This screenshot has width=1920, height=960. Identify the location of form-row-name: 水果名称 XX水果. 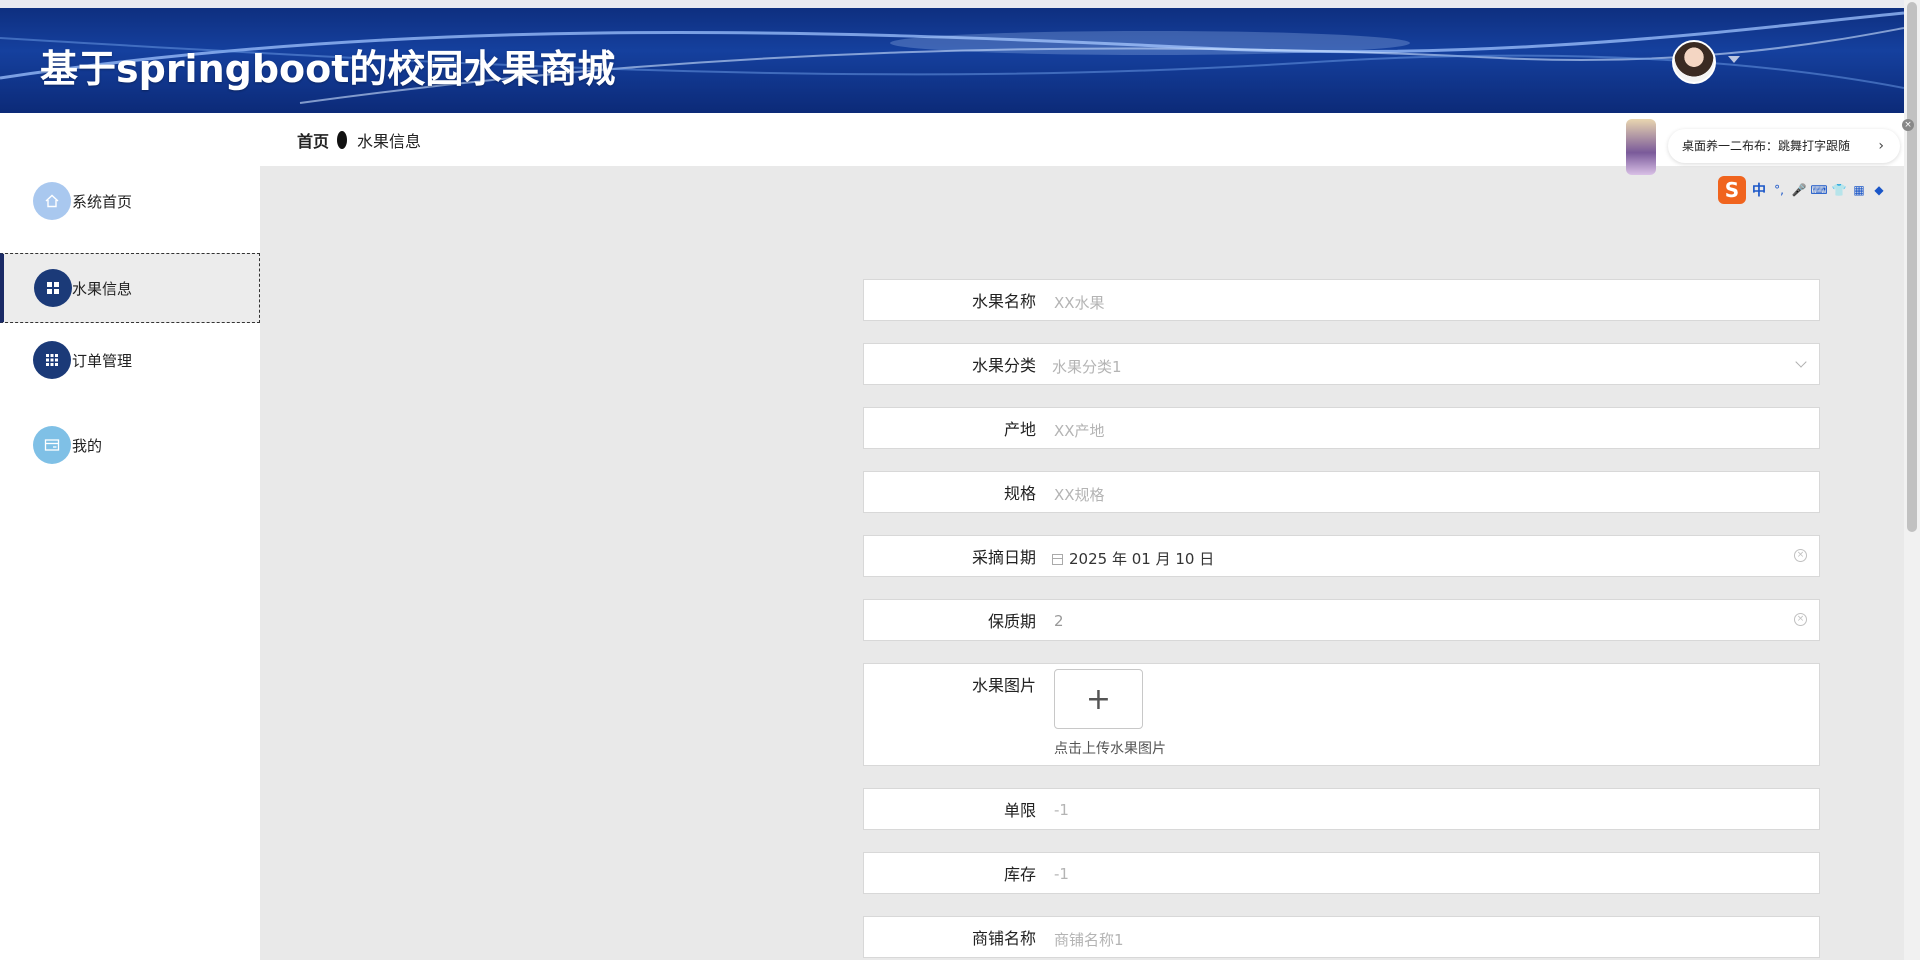
(1341, 300).